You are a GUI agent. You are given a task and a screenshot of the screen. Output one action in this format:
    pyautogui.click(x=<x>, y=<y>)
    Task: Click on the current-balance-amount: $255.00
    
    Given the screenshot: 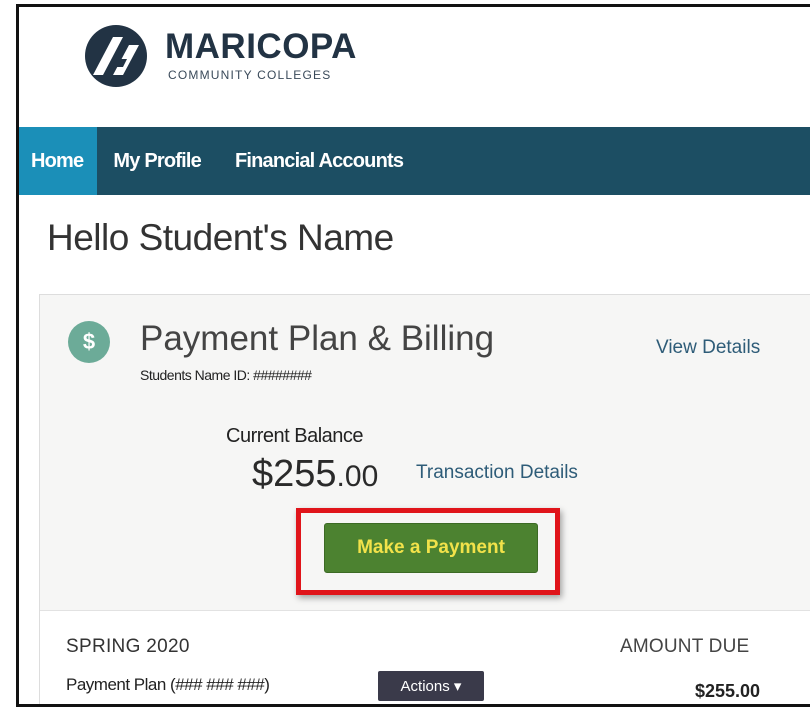 What is the action you would take?
    pyautogui.click(x=315, y=474)
    